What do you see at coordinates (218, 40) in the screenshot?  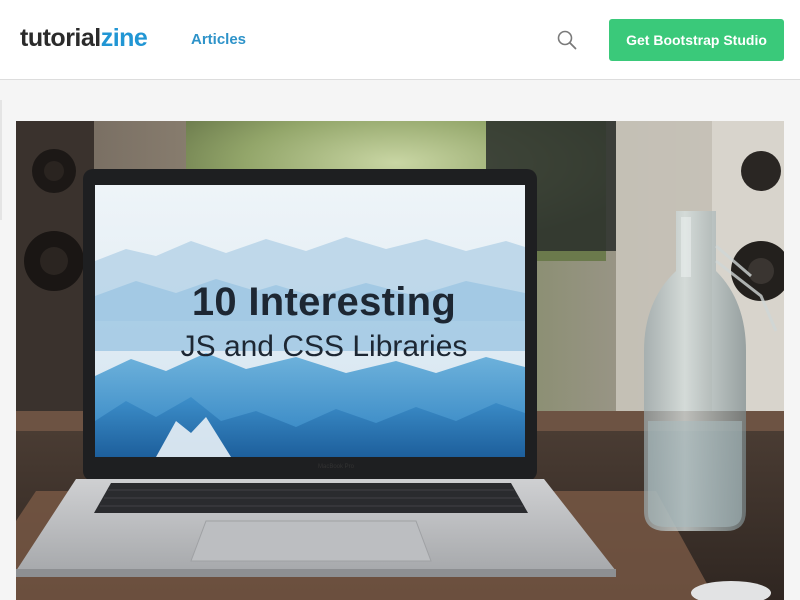 I see `nav-link-articles: Articles` at bounding box center [218, 40].